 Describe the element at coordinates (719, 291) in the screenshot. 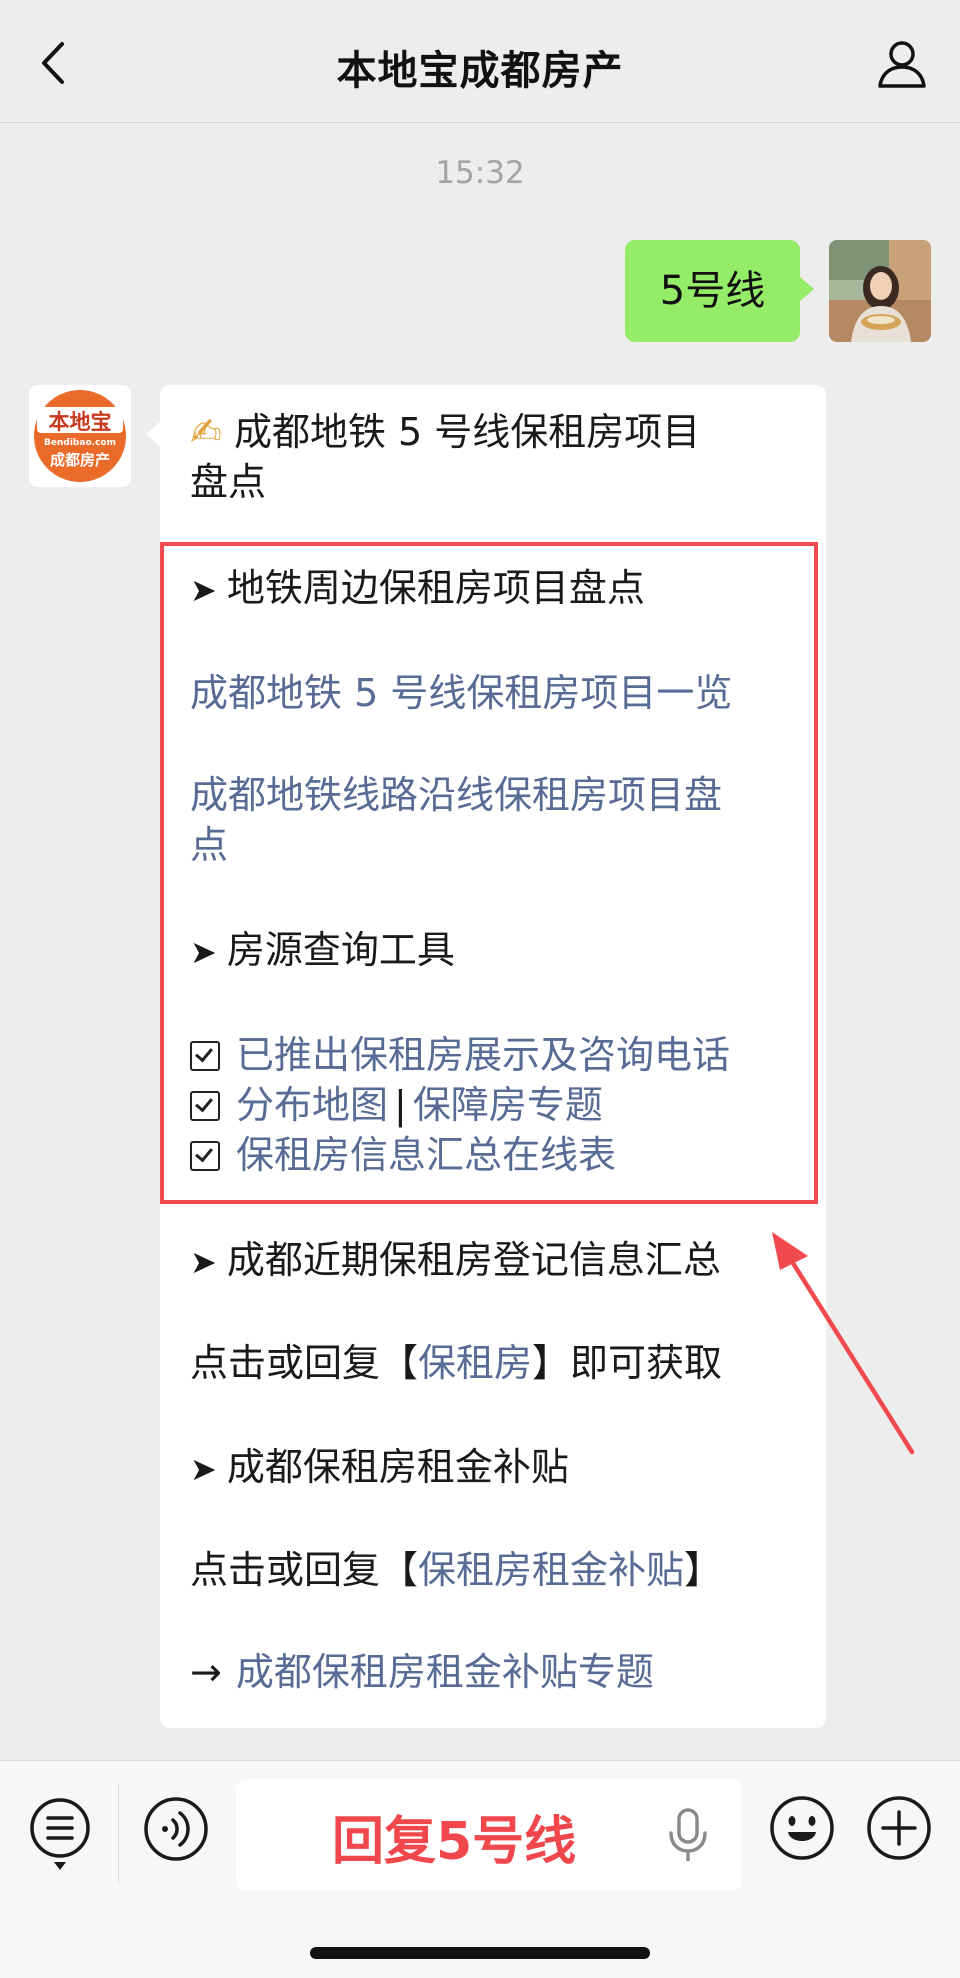

I see `user-message-bubble: 5号线` at that location.